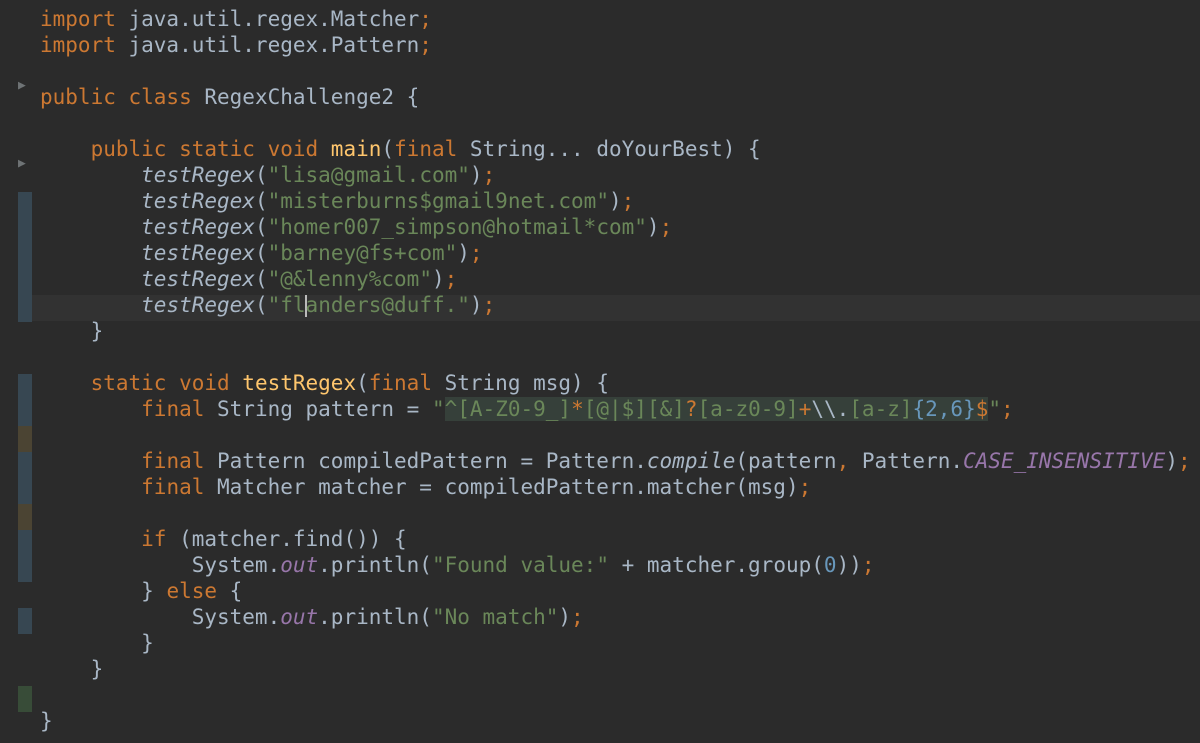 The image size is (1200, 743). Describe the element at coordinates (267, 45) in the screenshot. I see `code-token: java.util.regex.Pattern` at that location.